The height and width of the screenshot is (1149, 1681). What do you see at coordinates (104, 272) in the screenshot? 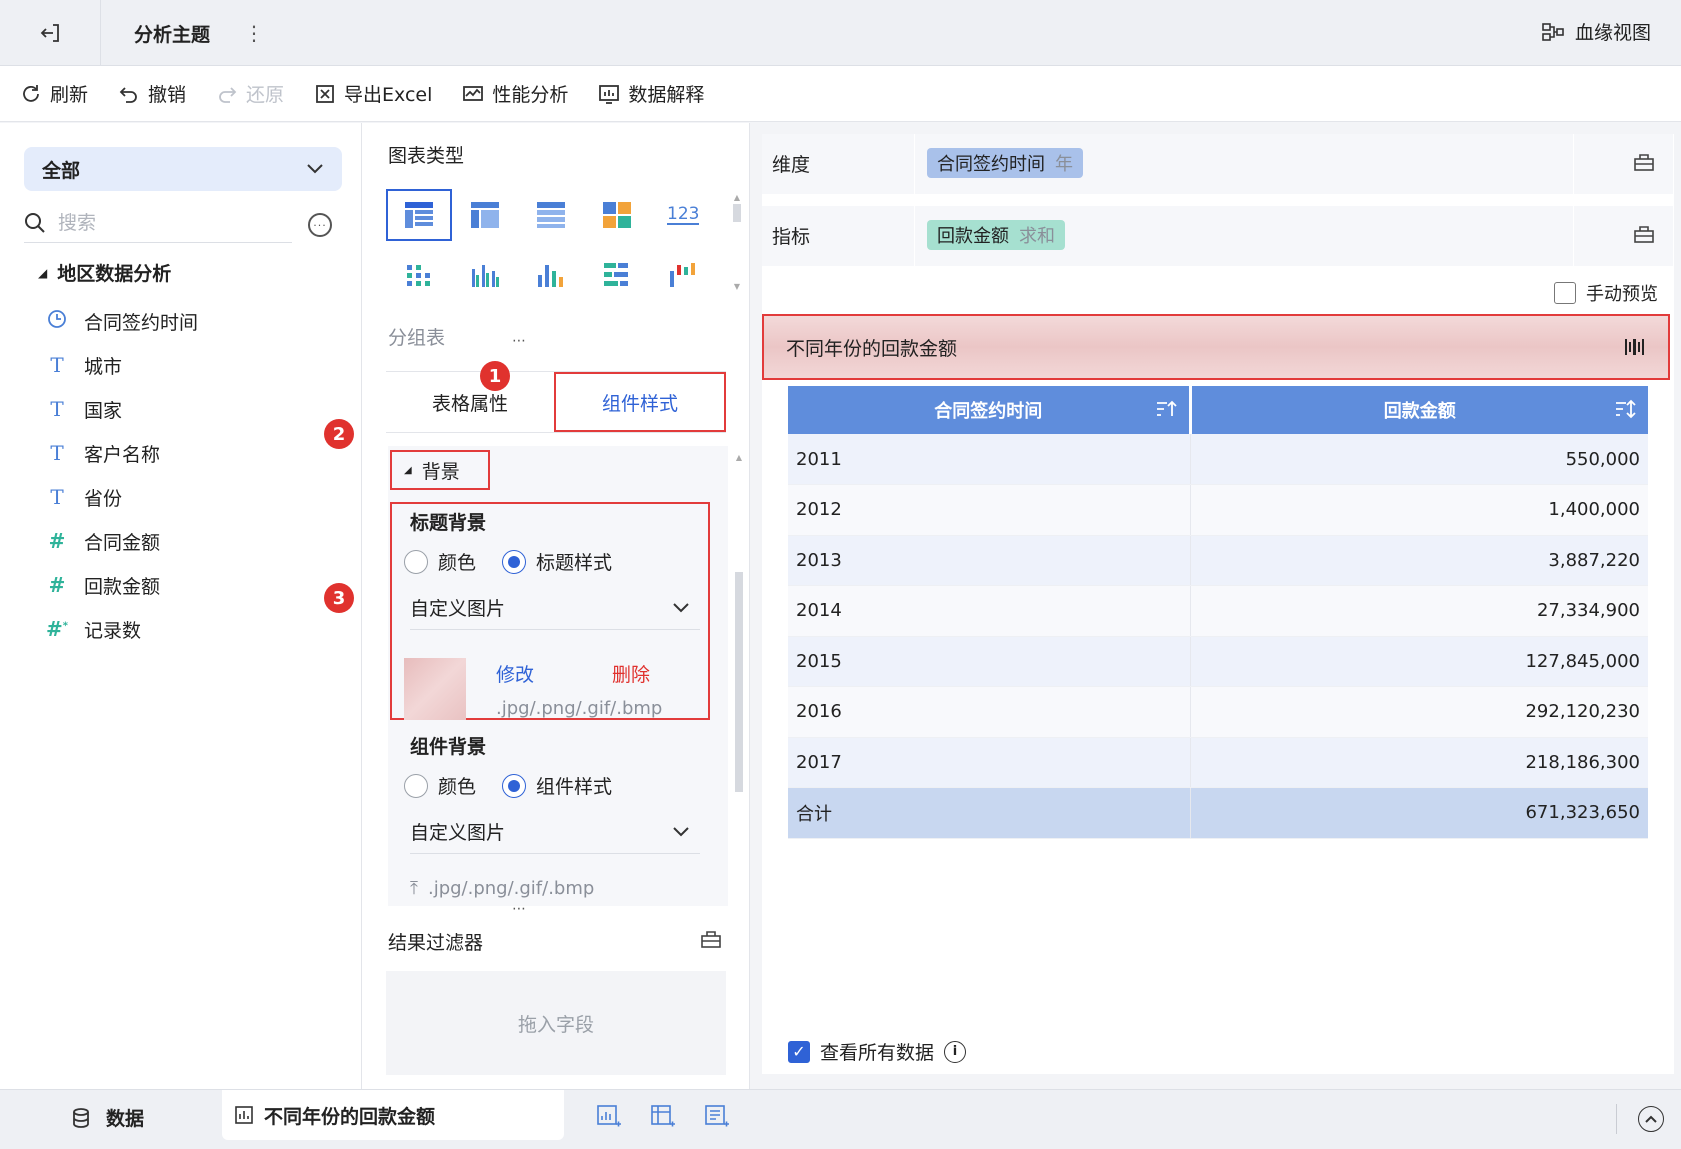
I see `folder-region-analysis: ◢ 地区数据分析` at bounding box center [104, 272].